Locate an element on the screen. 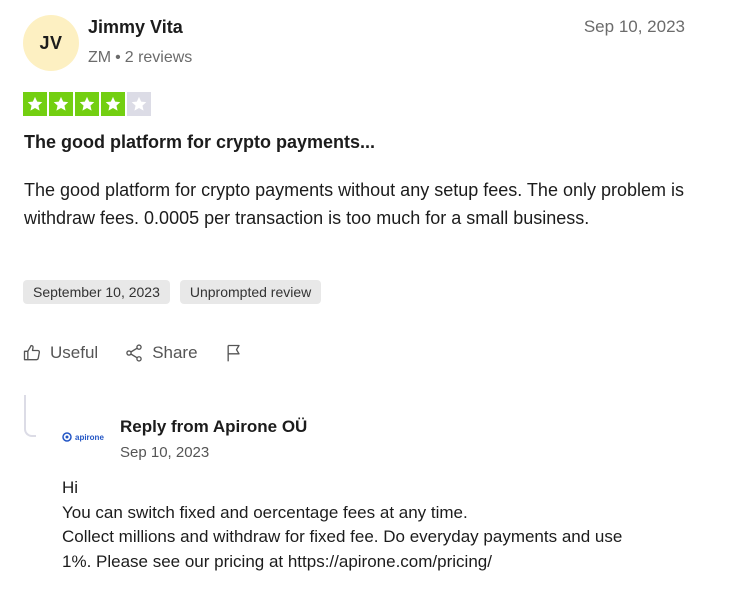 The image size is (756, 594). avatar-initials: JV is located at coordinates (51, 42).